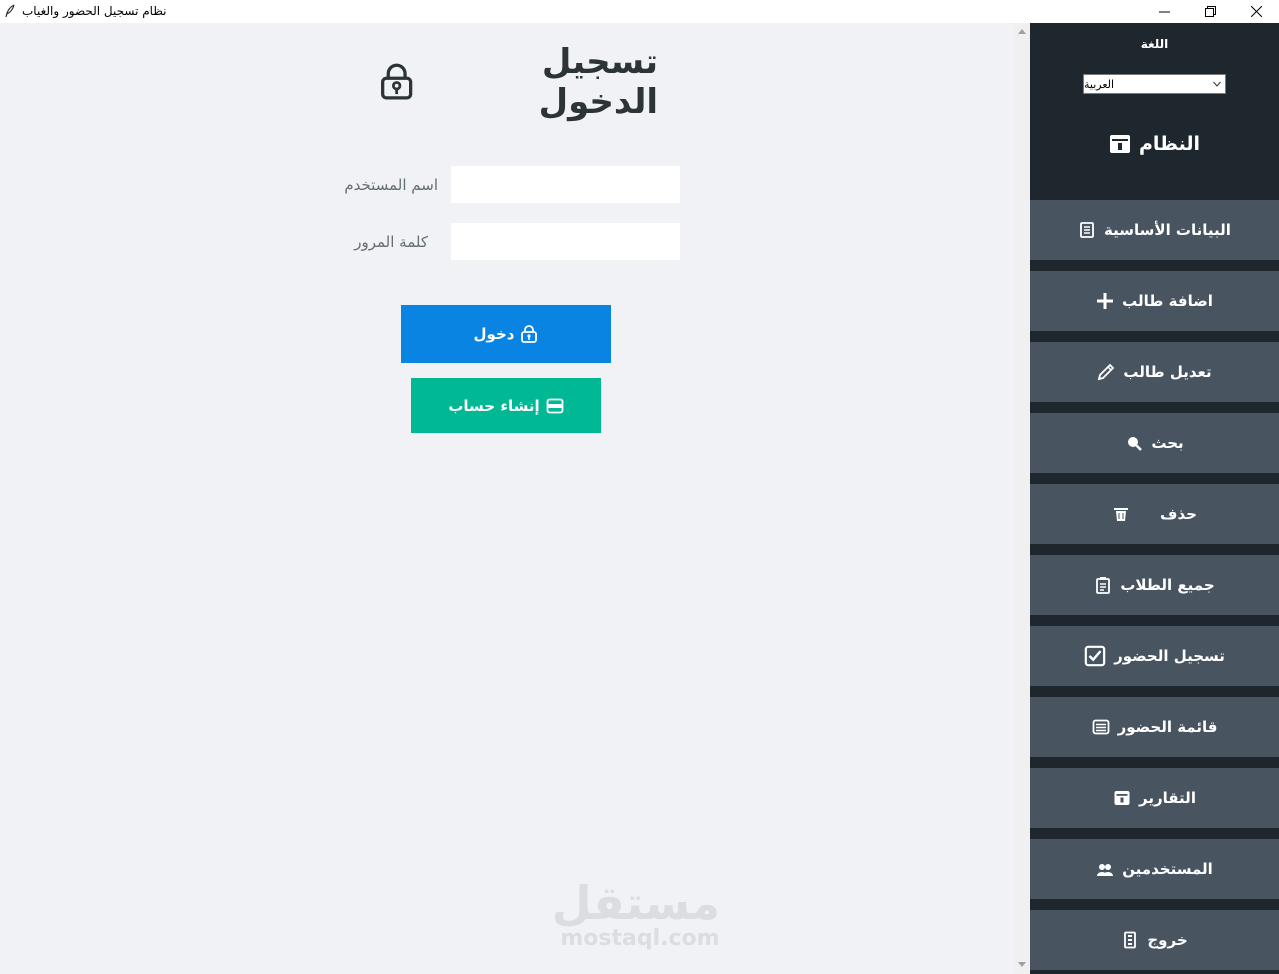 This screenshot has height=974, width=1279. What do you see at coordinates (1167, 798) in the screenshot?
I see `sidebar-item-label: التقارير` at bounding box center [1167, 798].